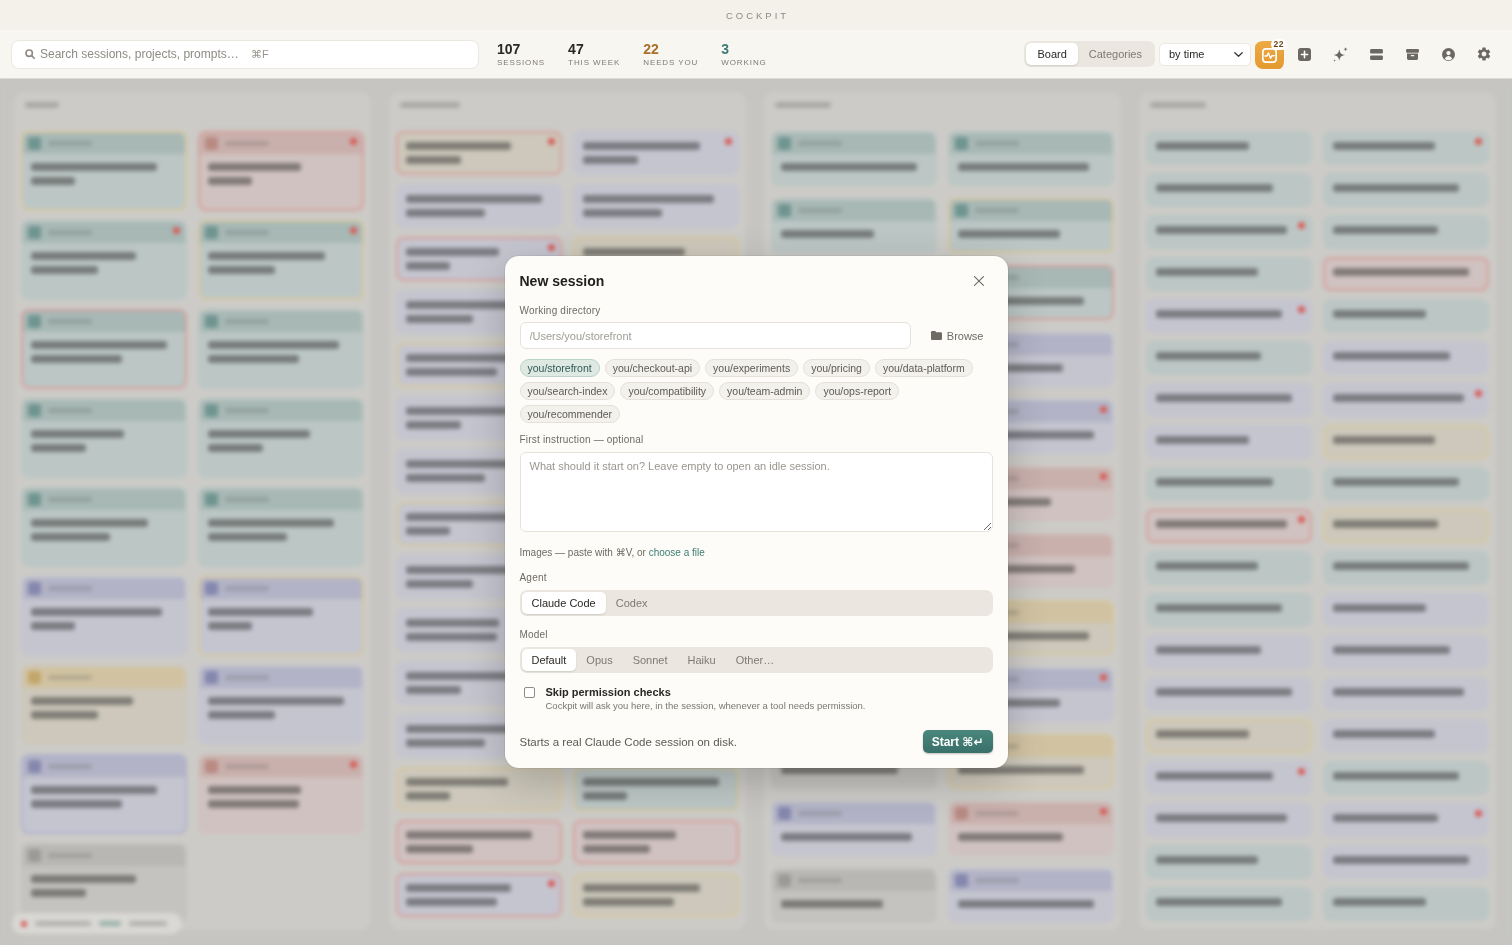 This screenshot has height=945, width=1512. Describe the element at coordinates (756, 492) in the screenshot. I see `instruction-field: What should it start on? Leave empty to open an idle session.` at that location.